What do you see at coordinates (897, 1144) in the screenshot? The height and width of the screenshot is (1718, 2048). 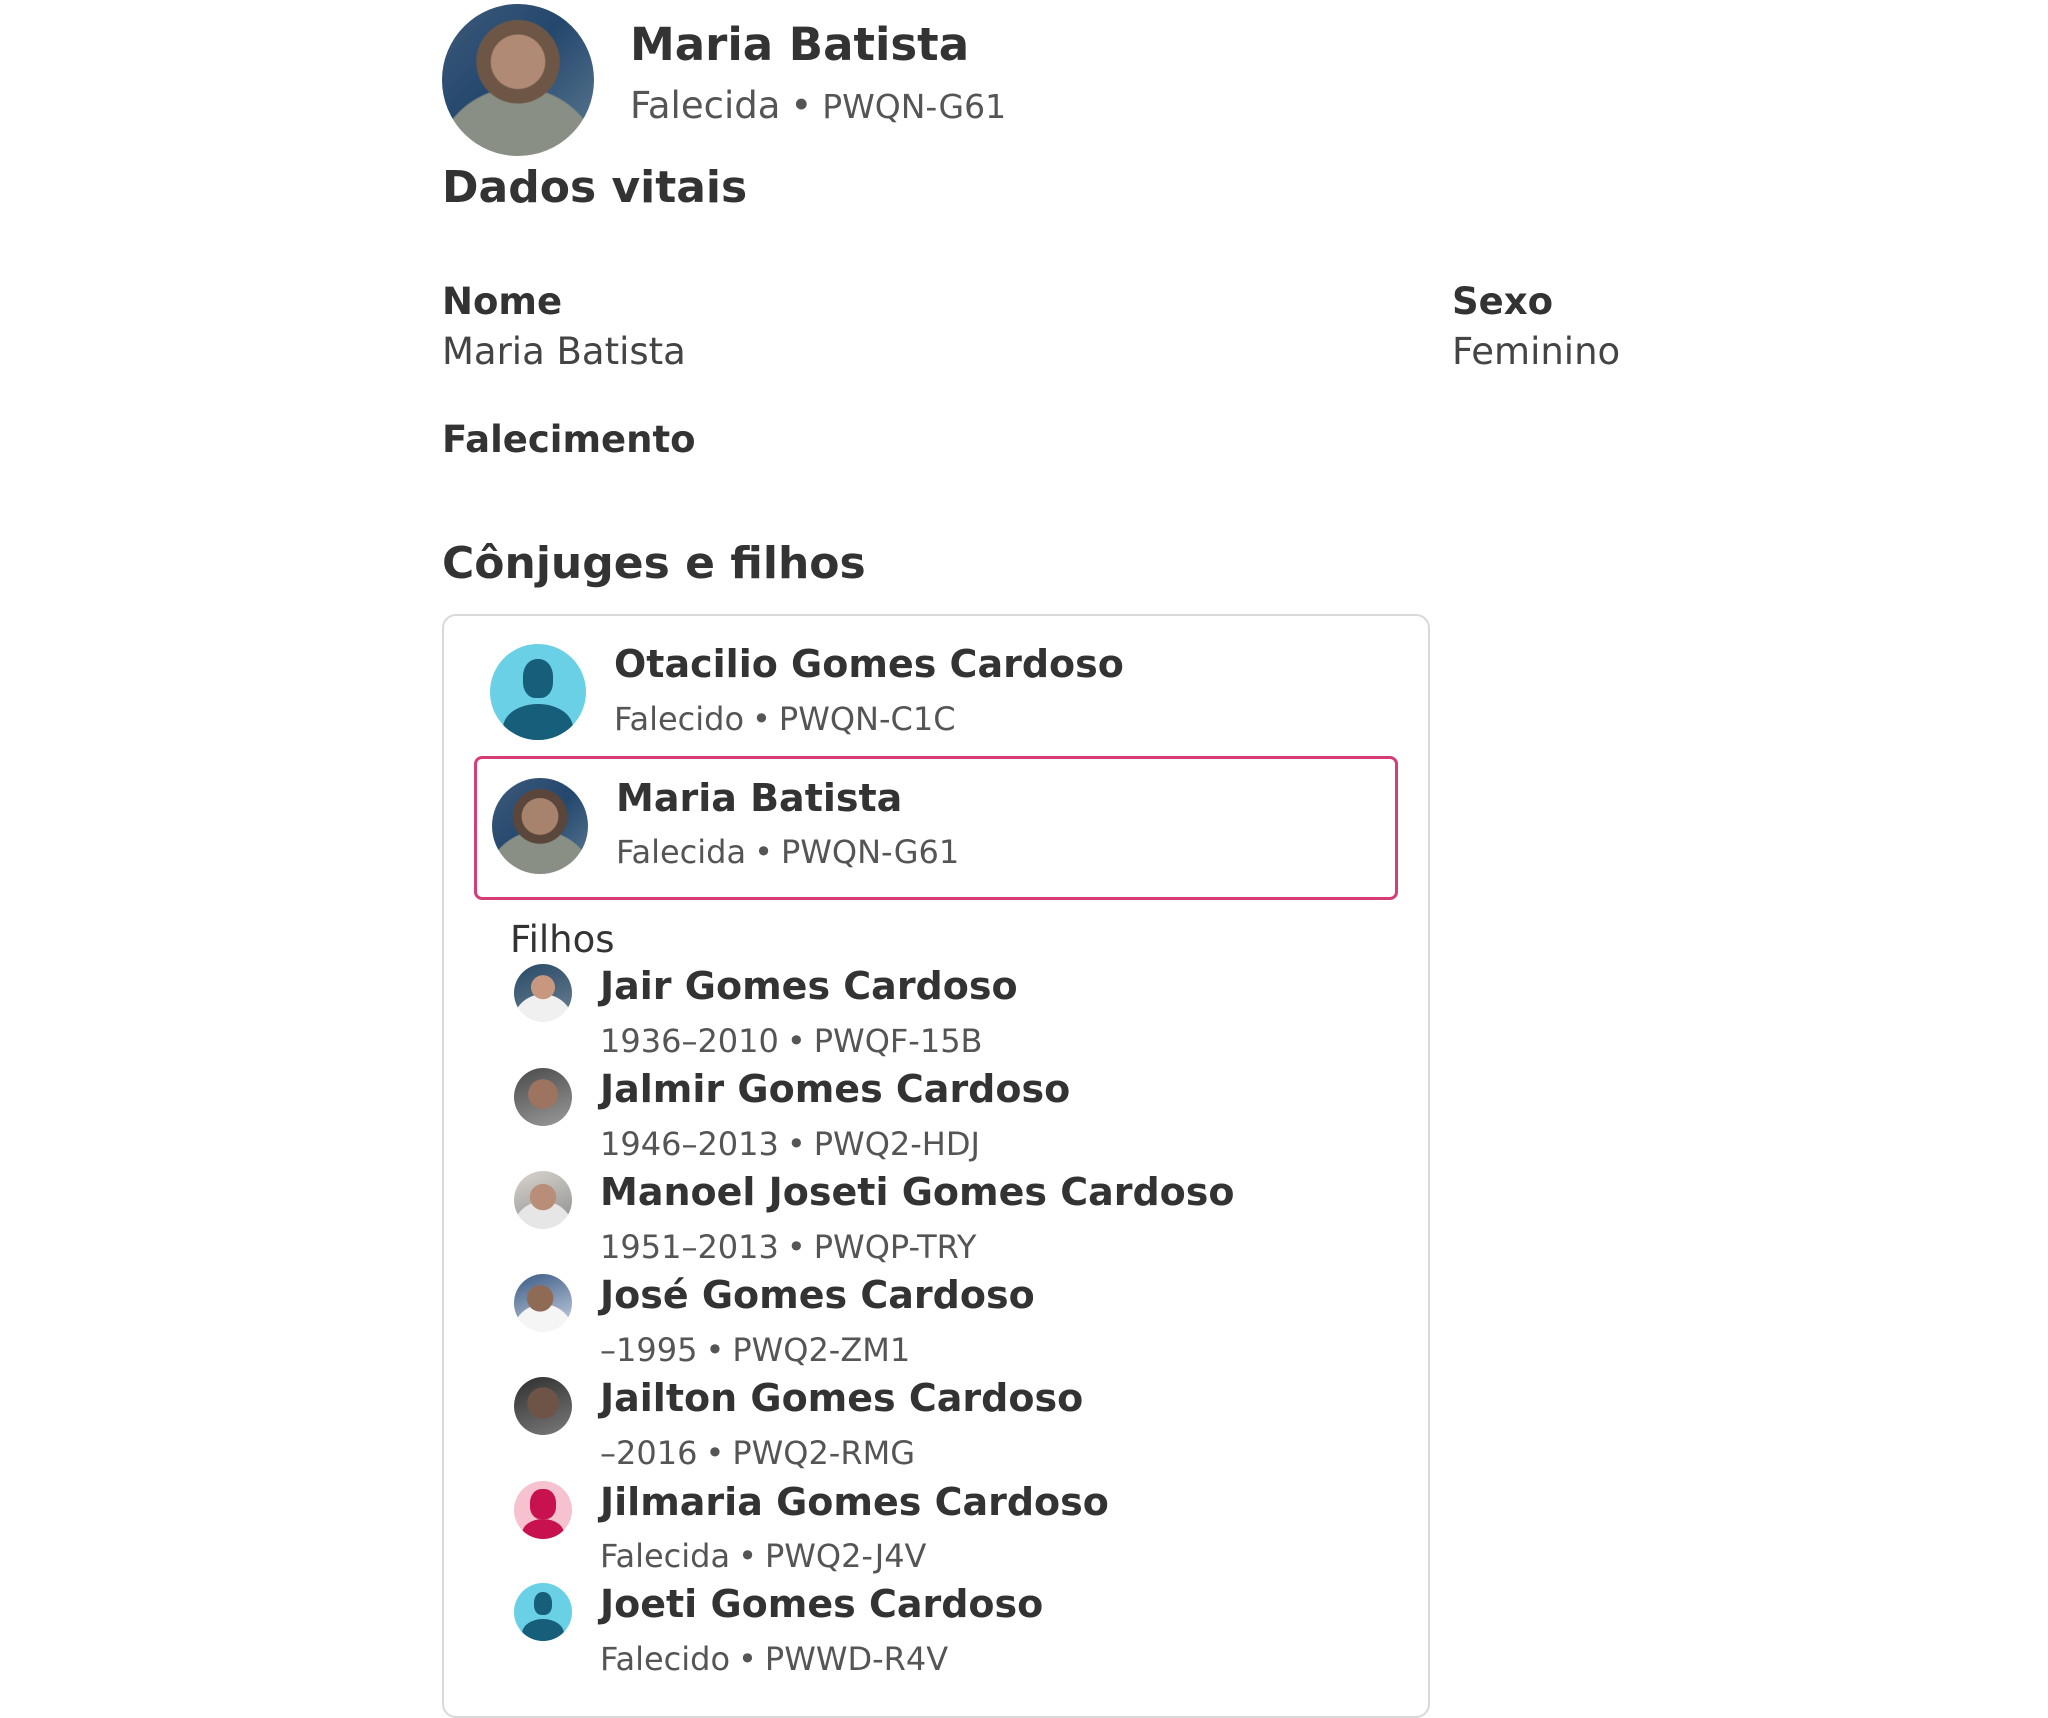 I see `child-id: PWQ2-HDJ` at bounding box center [897, 1144].